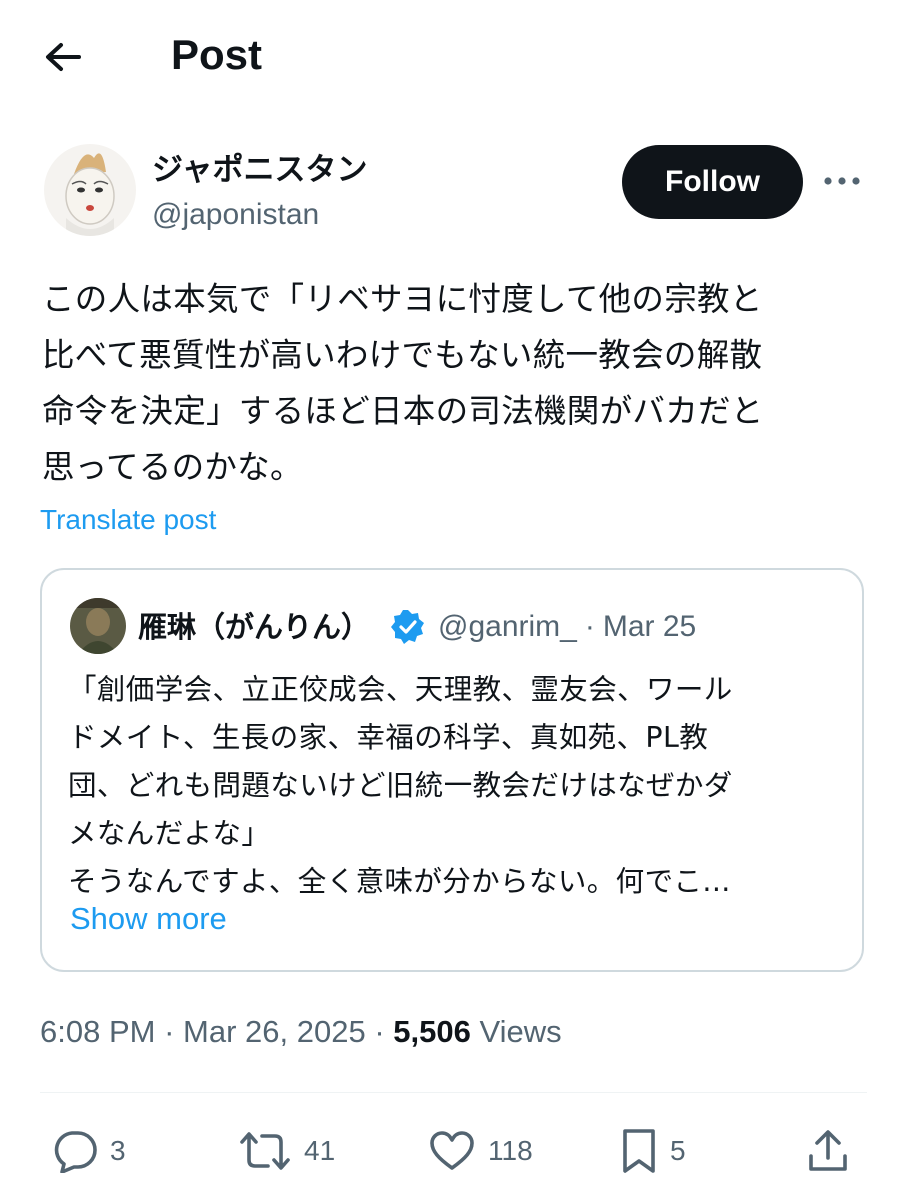  I want to click on post-time: 6:08 PM, so click(97, 1031).